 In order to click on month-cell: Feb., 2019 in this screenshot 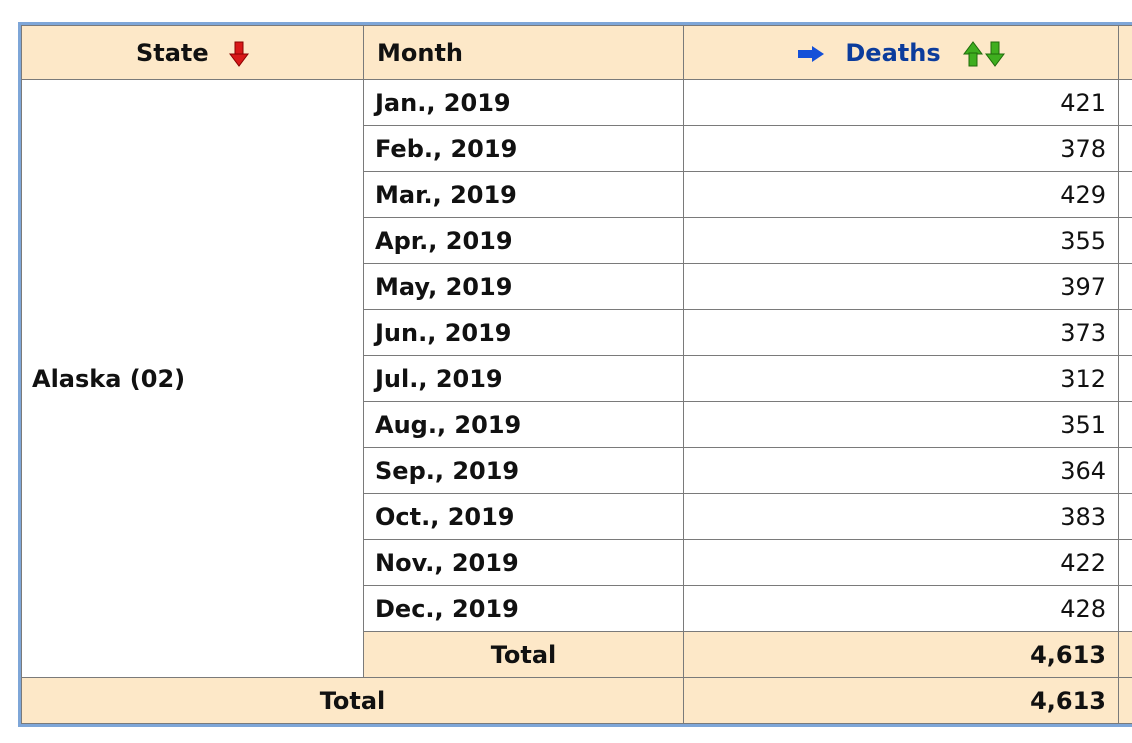, I will do `click(523, 148)`.